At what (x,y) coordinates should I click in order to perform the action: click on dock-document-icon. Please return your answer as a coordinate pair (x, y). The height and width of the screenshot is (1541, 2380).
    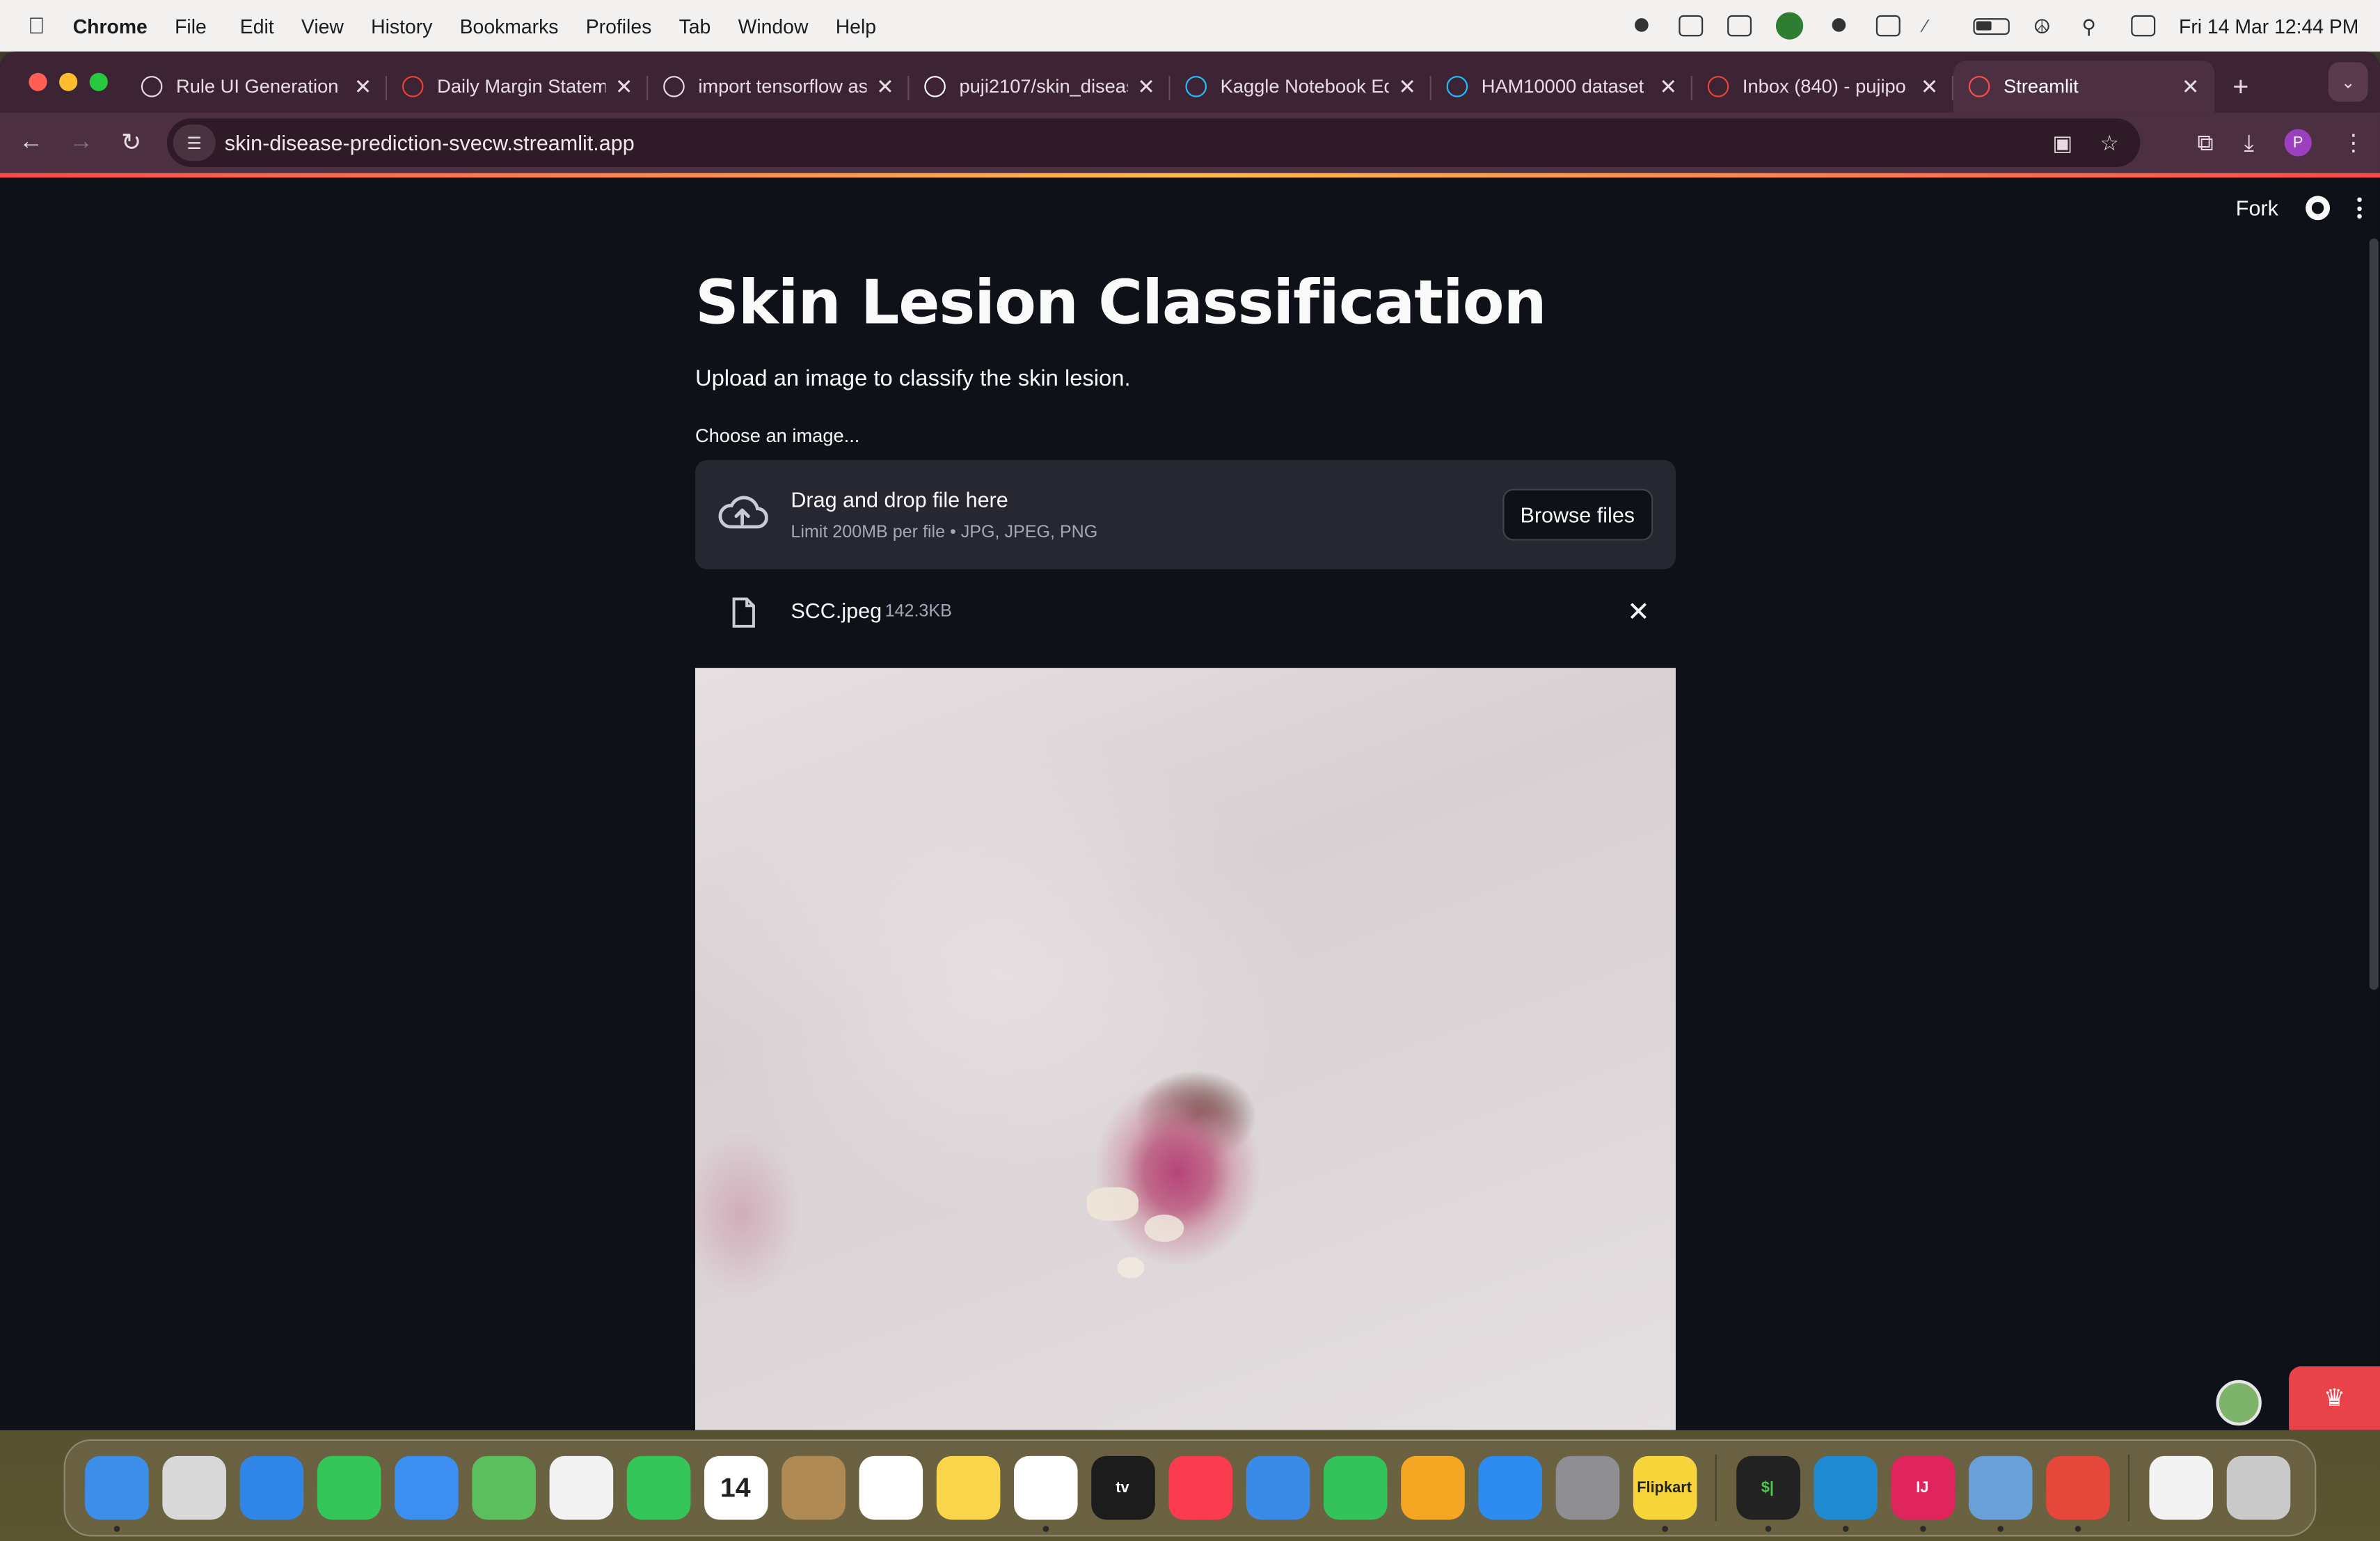
    Looking at the image, I should click on (2180, 1487).